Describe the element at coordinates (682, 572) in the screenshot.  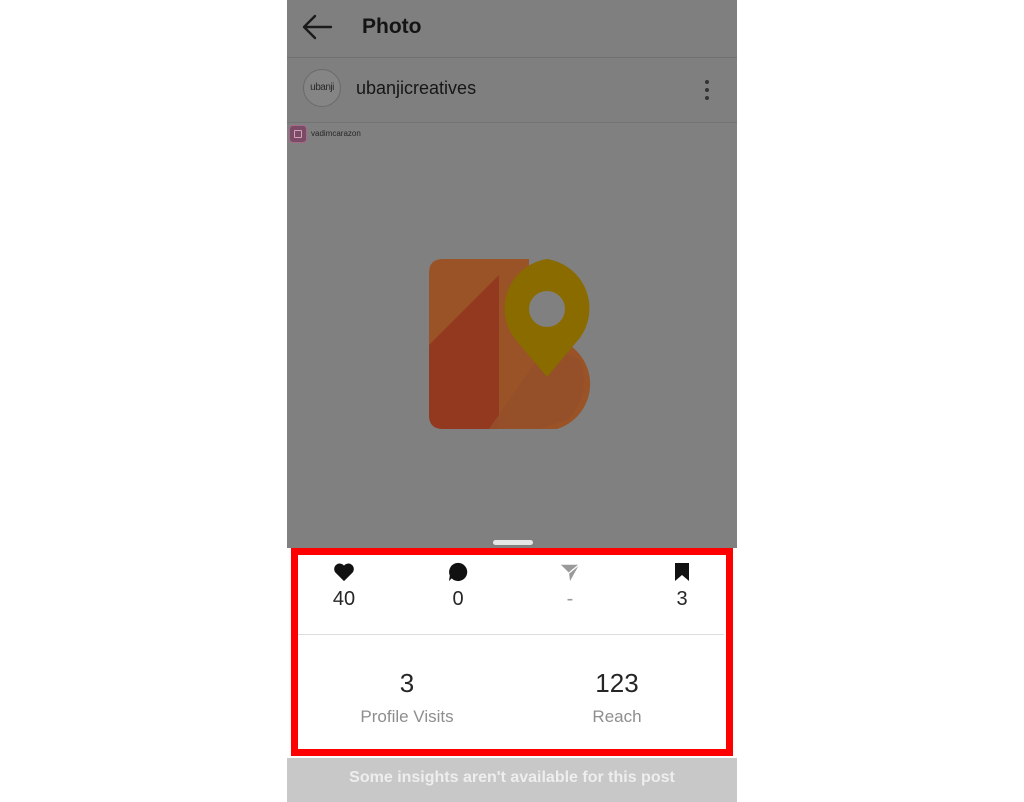
I see `bookmark-icon` at that location.